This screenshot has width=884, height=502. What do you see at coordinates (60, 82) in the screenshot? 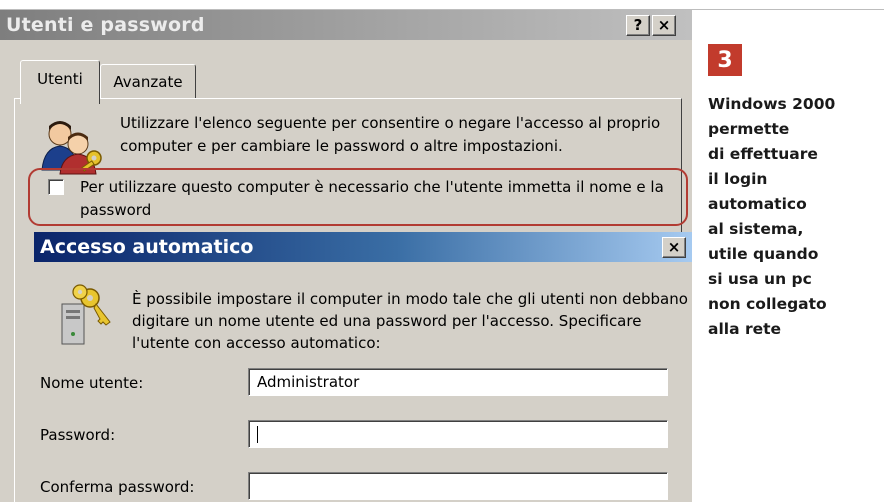
I see `tab-utenti: Utenti` at bounding box center [60, 82].